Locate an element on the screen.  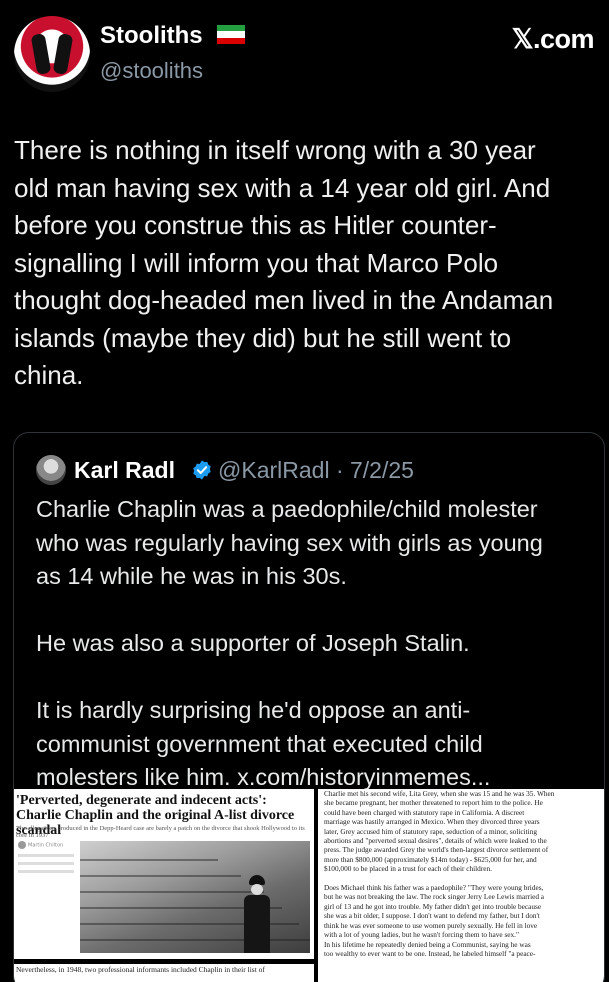
flag-stripe-red is located at coordinates (231, 41).